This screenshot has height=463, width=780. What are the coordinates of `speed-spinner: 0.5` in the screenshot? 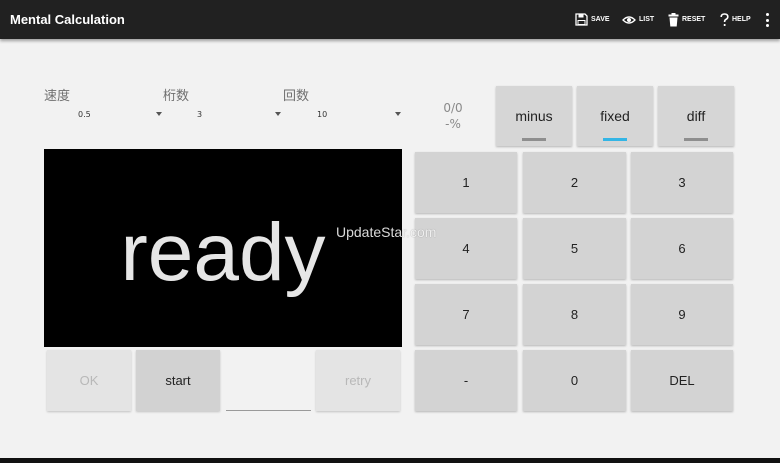 It's located at (103, 116).